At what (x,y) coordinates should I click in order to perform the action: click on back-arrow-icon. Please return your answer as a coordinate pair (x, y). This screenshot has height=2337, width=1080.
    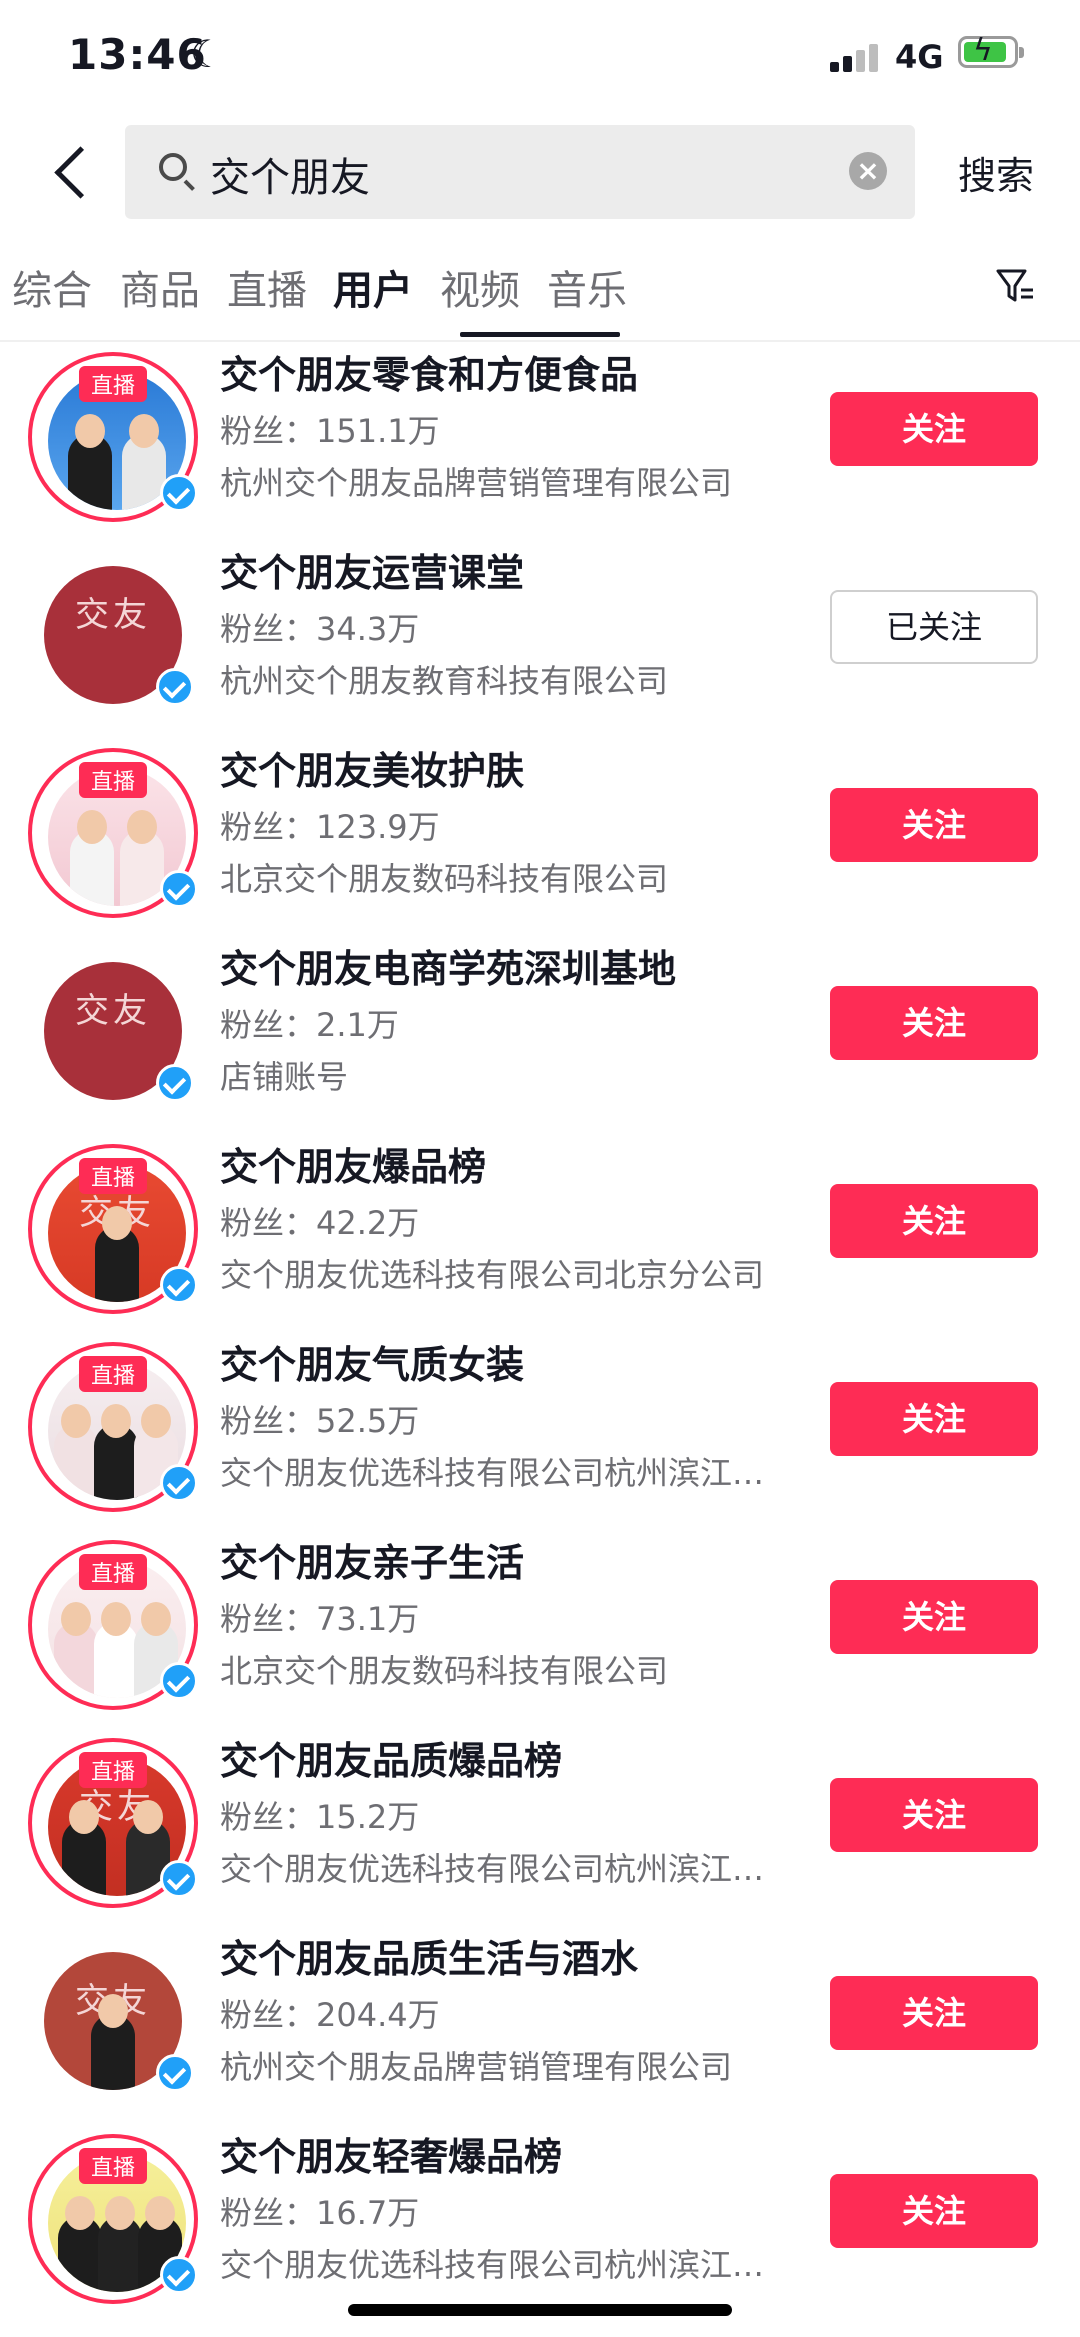
    Looking at the image, I should click on (72, 172).